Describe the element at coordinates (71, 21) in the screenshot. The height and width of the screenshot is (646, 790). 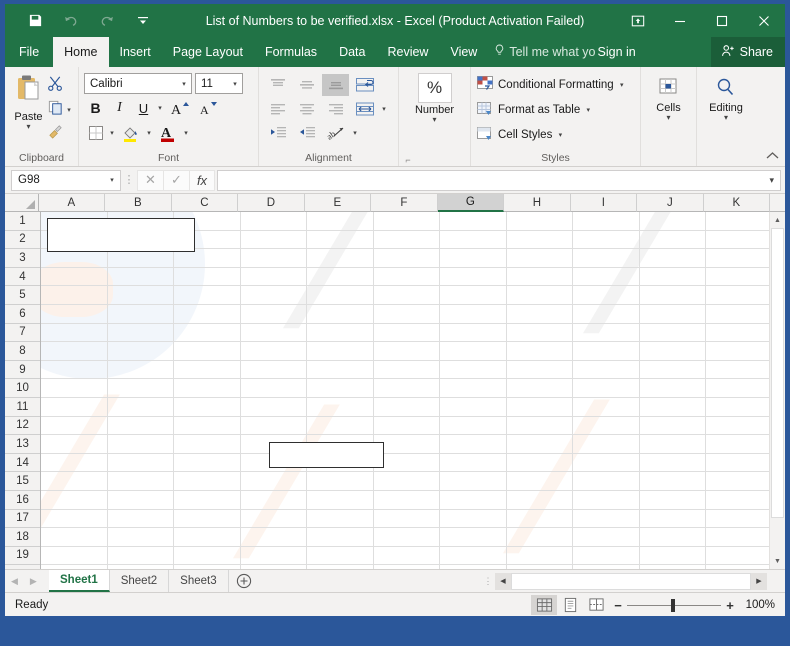
I see `undo-icon` at that location.